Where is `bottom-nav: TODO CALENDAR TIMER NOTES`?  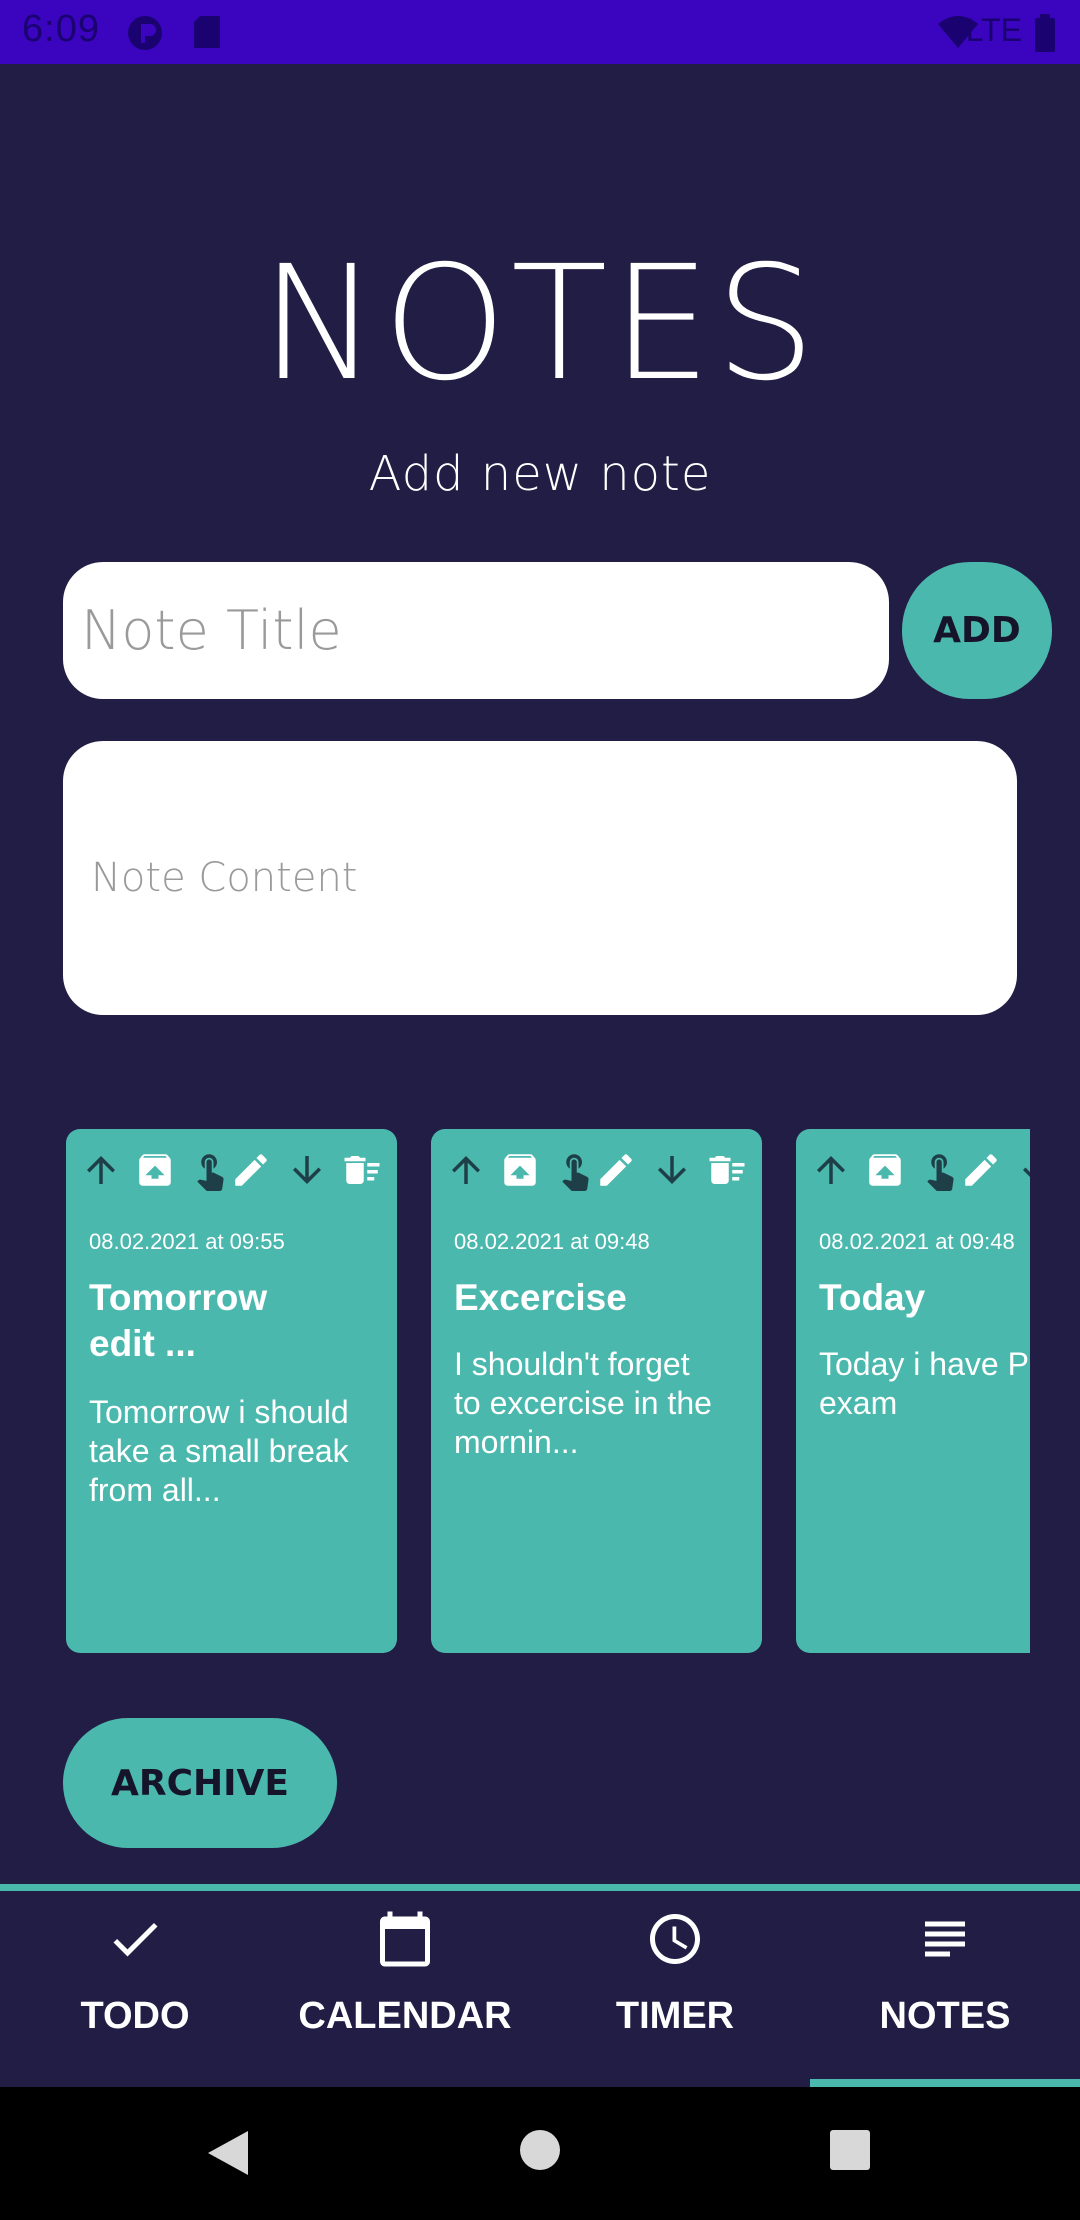
bottom-nav: TODO CALENDAR TIMER NOTES is located at coordinates (540, 1989).